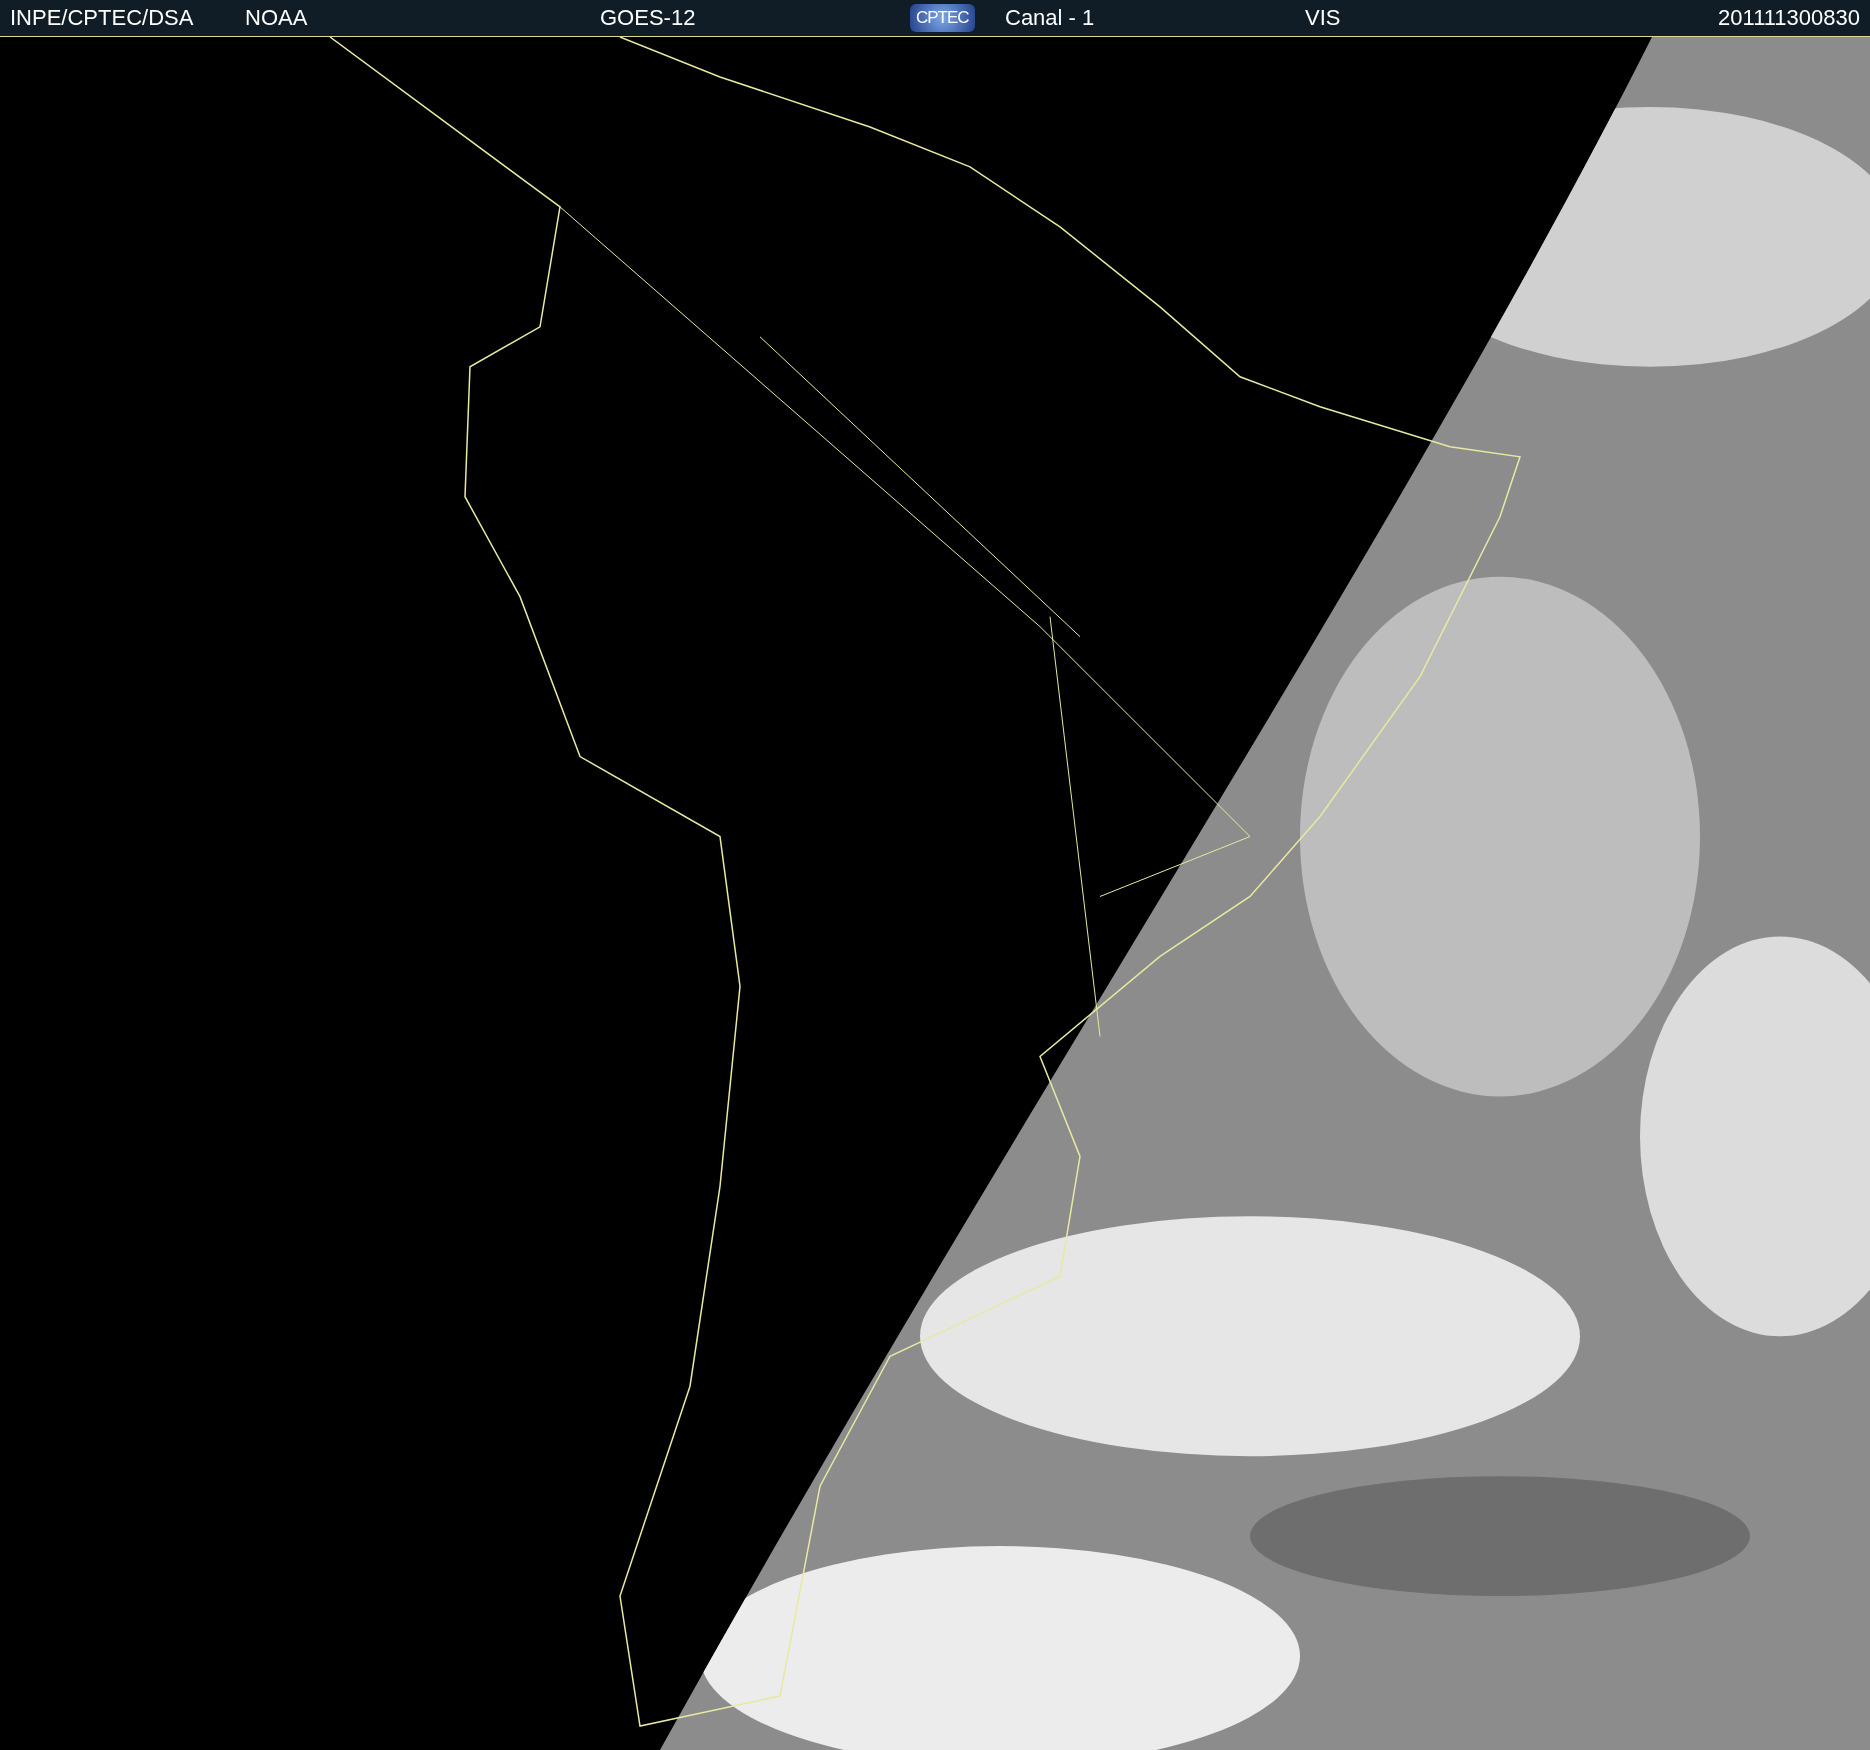 This screenshot has width=1870, height=1750. I want to click on header-label: VIS, so click(1323, 18).